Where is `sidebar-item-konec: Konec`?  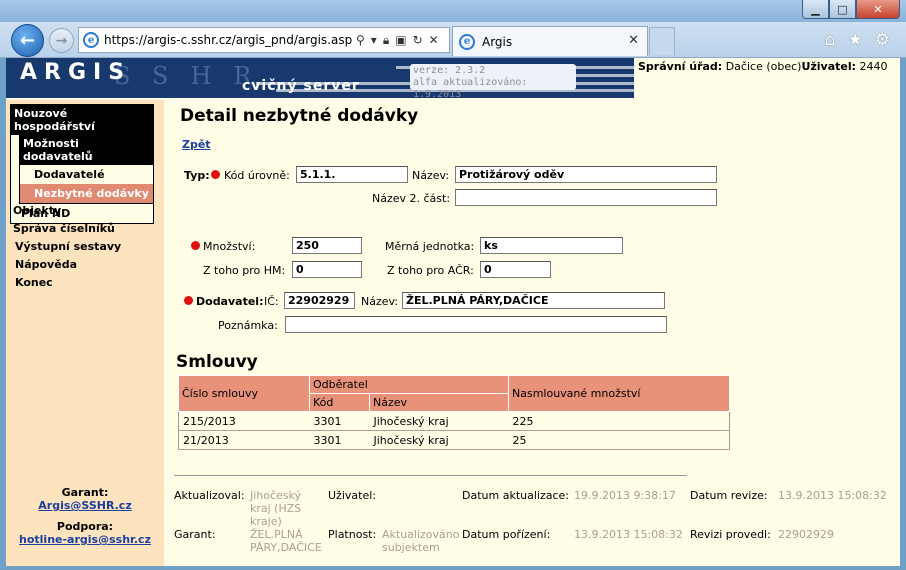 sidebar-item-konec: Konec is located at coordinates (34, 282).